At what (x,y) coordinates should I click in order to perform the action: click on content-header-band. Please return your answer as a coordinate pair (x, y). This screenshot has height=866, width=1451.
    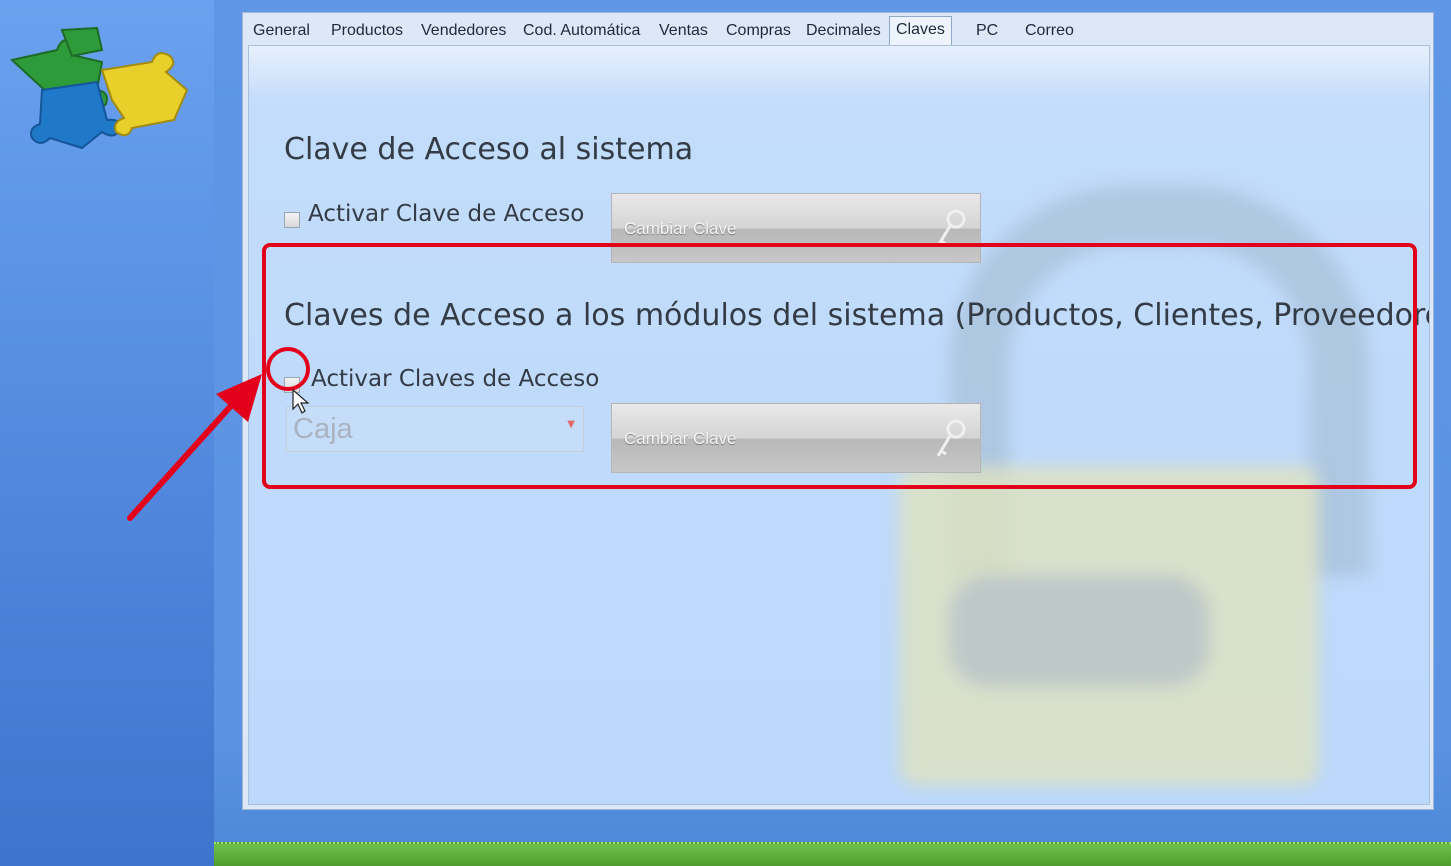
    Looking at the image, I should click on (839, 66).